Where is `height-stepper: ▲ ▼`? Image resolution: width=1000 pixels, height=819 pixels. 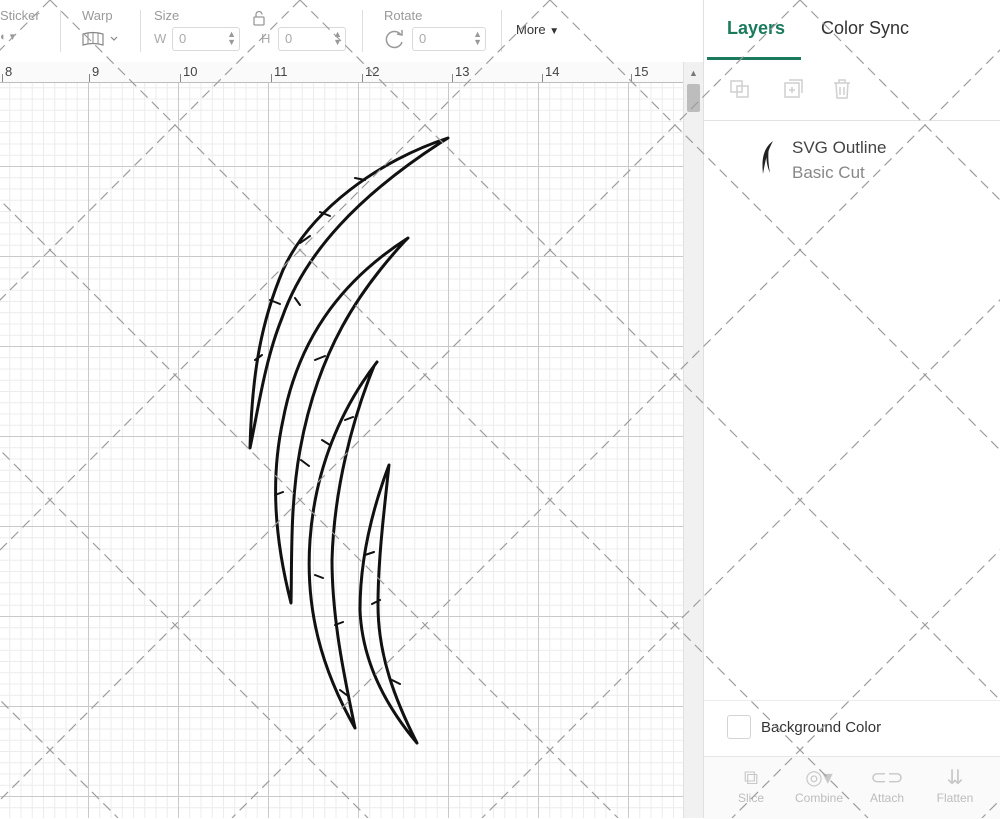
height-stepper: ▲ ▼ is located at coordinates (337, 38).